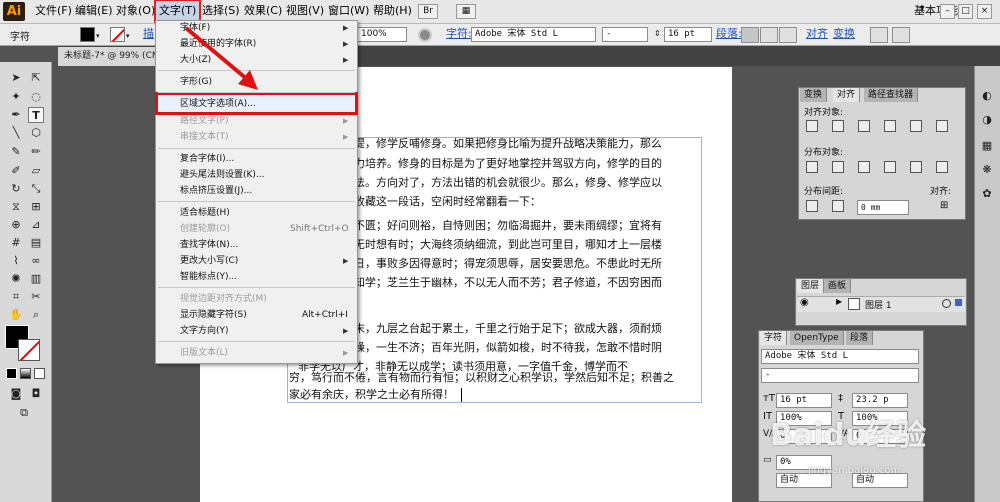  I want to click on menu-item-fit-headline: 适合标题(H), so click(205, 213).